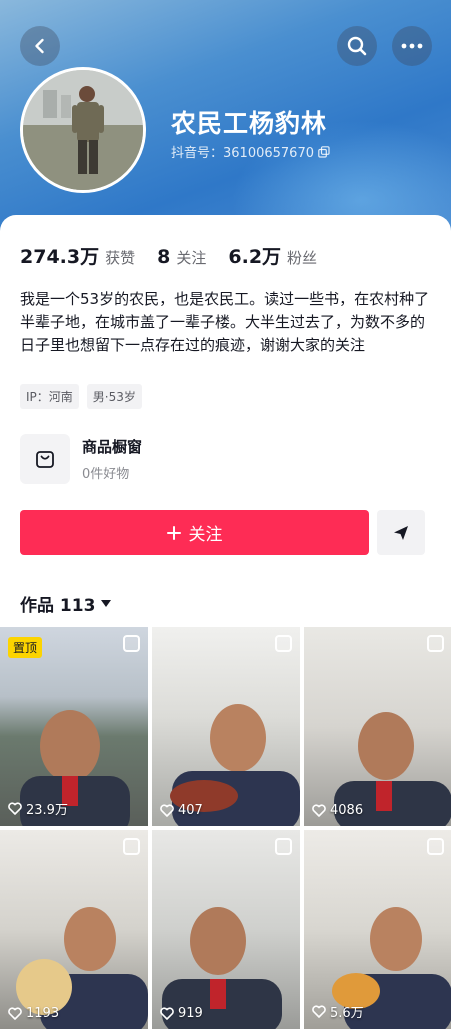 The image size is (451, 1035). I want to click on followers-label: 粉丝, so click(302, 257).